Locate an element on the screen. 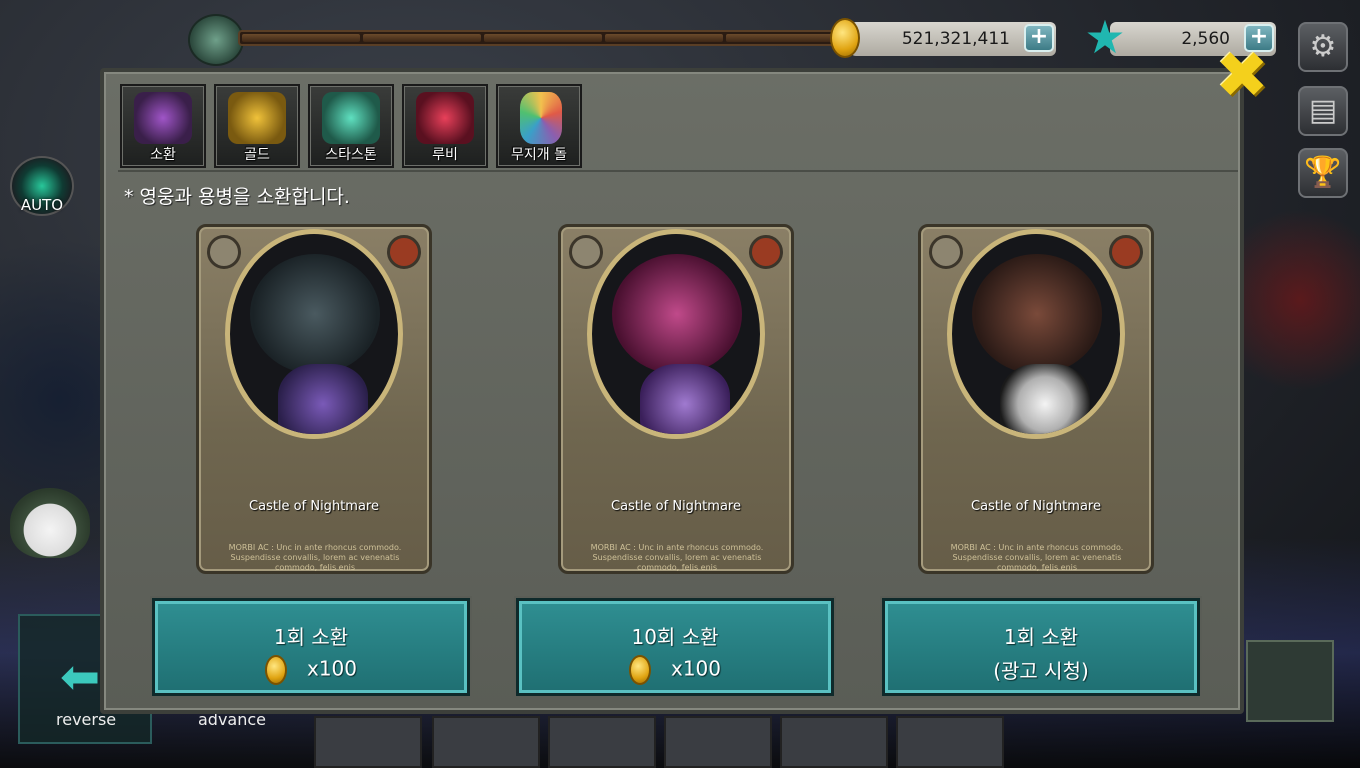  dragon-art is located at coordinates (315, 314).